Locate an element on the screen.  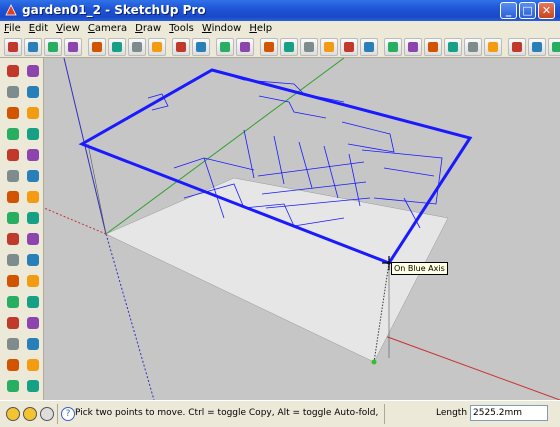
shaded-texture-icon is located at coordinates (453, 47).